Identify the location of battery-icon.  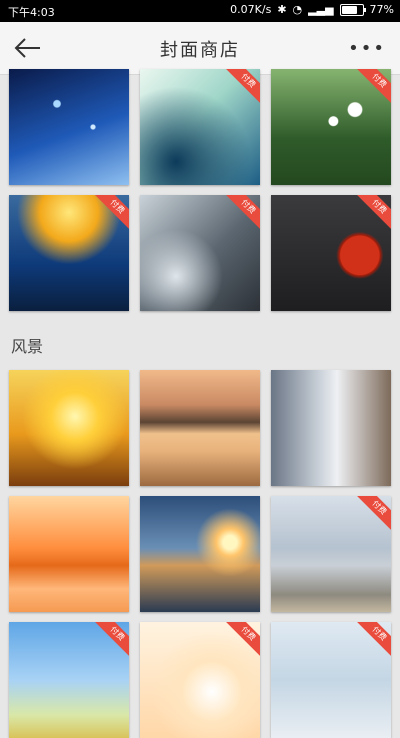
(352, 9).